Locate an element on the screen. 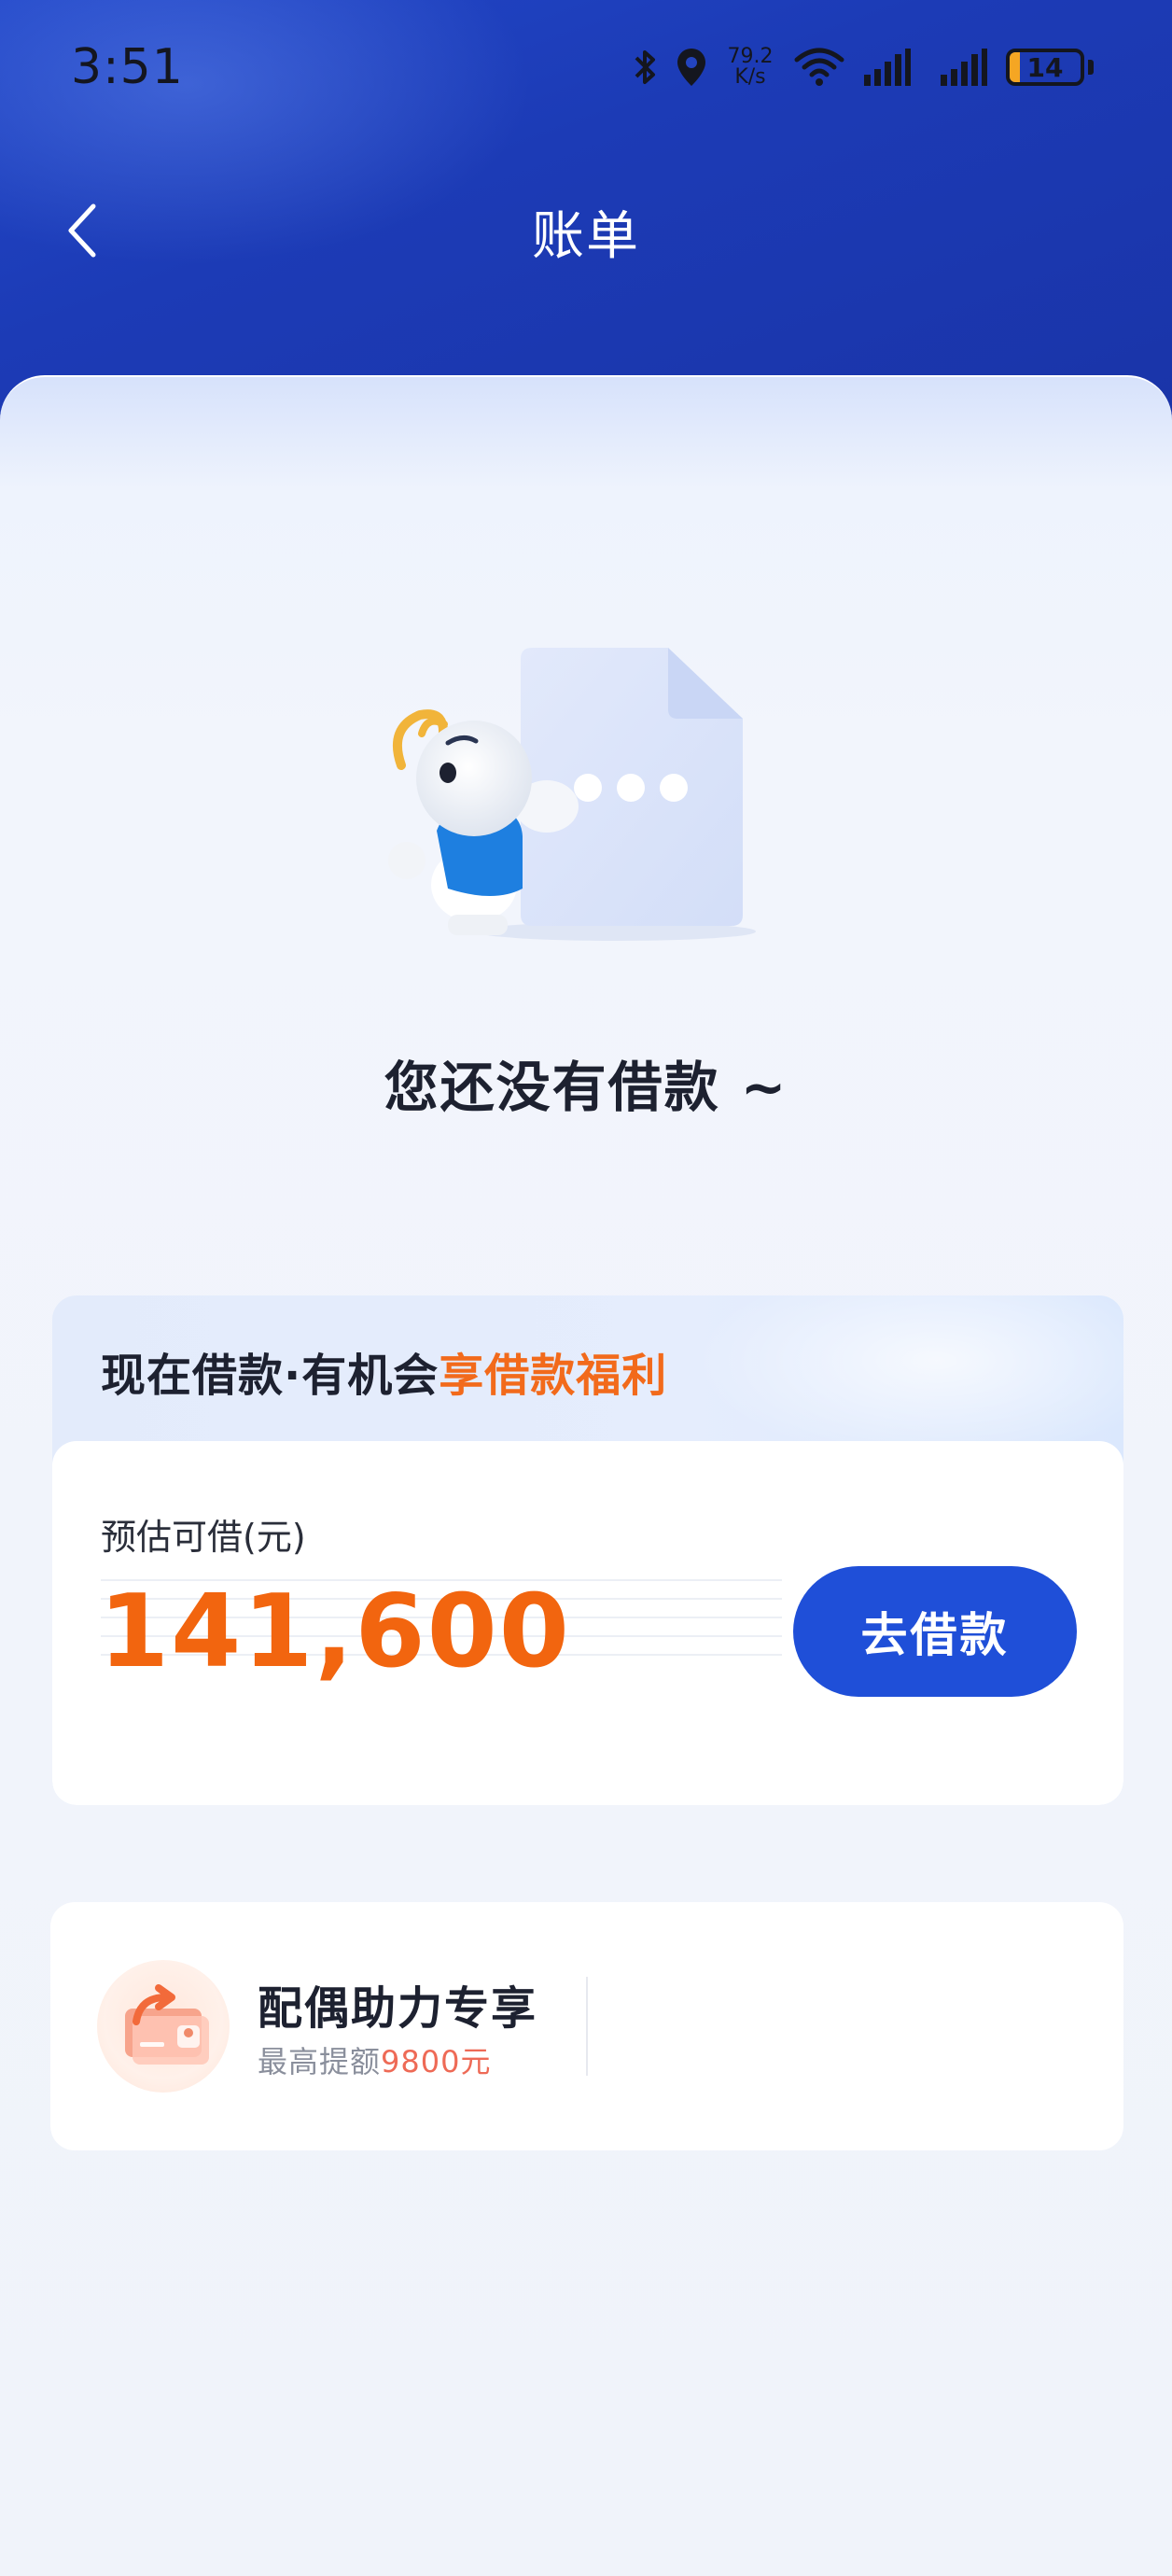 Image resolution: width=1172 pixels, height=2576 pixels. empty-bill-illustration is located at coordinates (572, 794).